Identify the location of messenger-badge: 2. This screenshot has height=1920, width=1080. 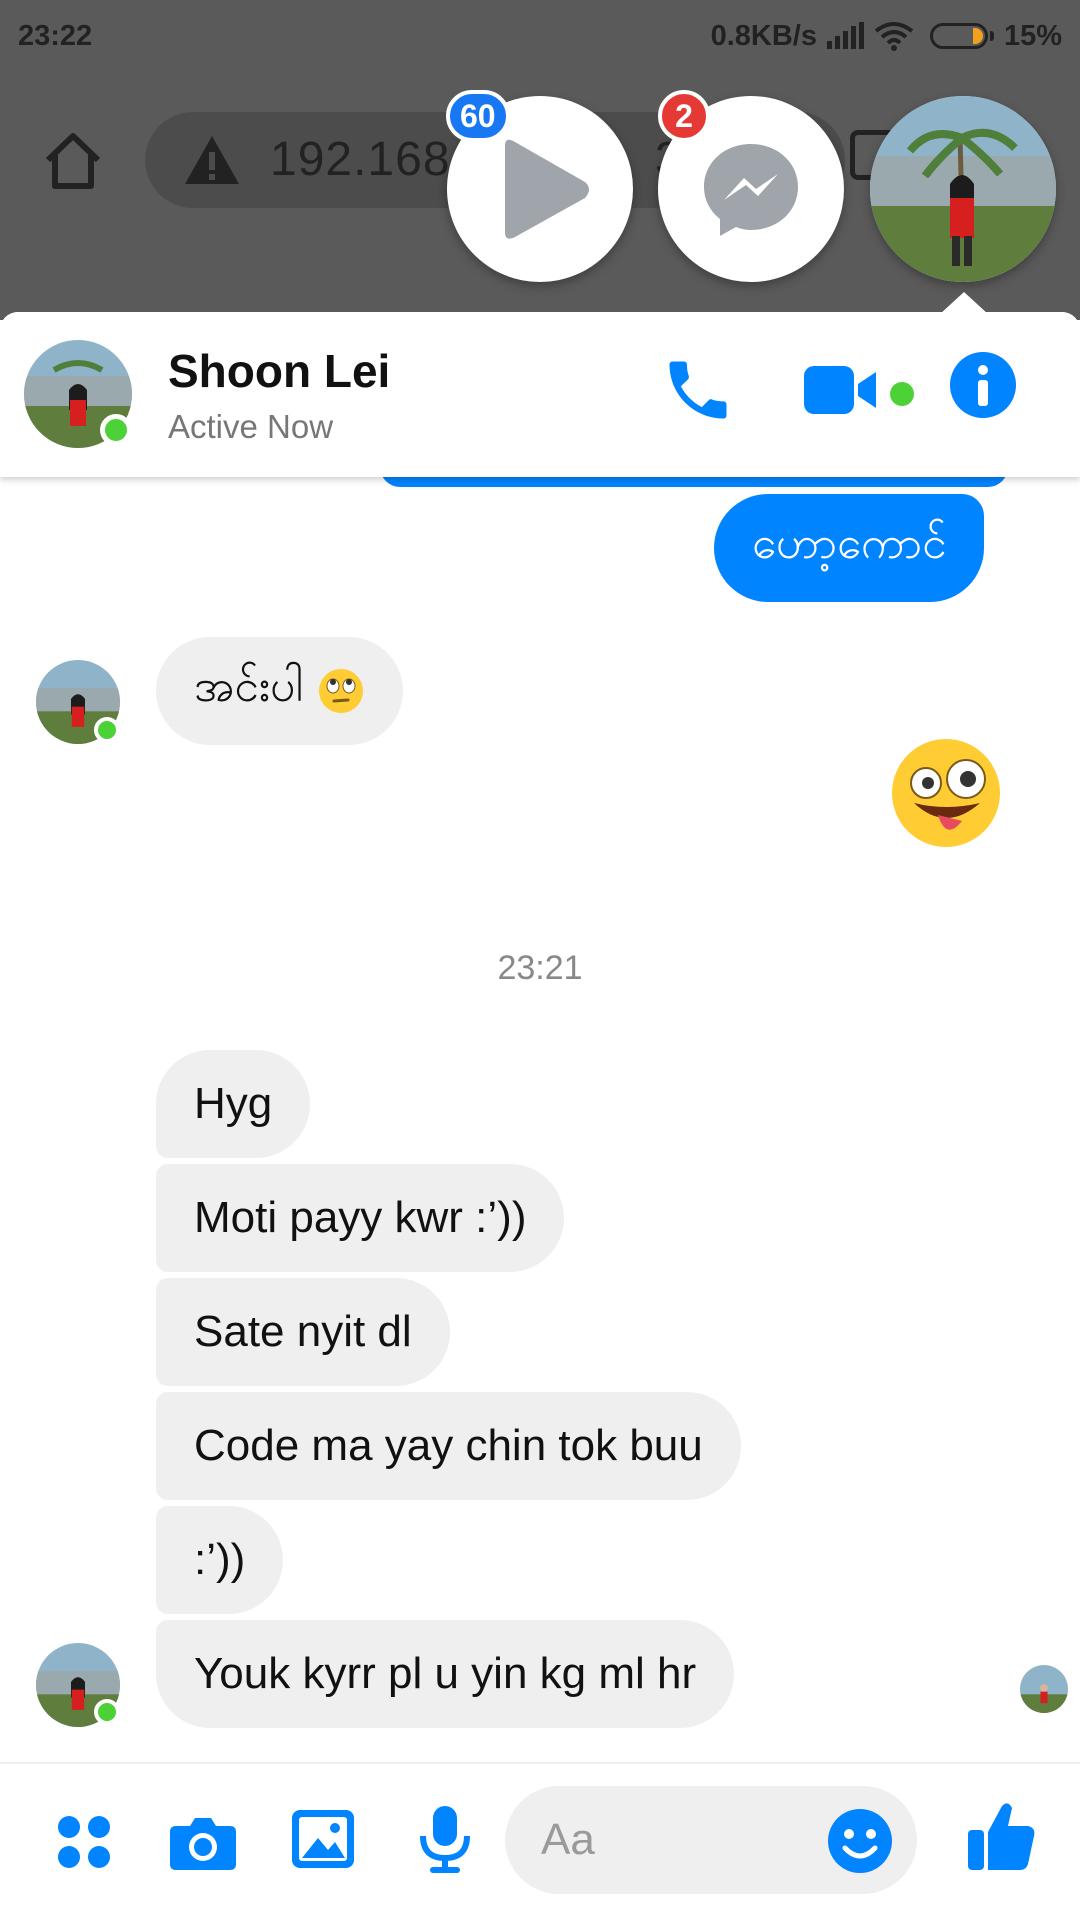
(684, 116).